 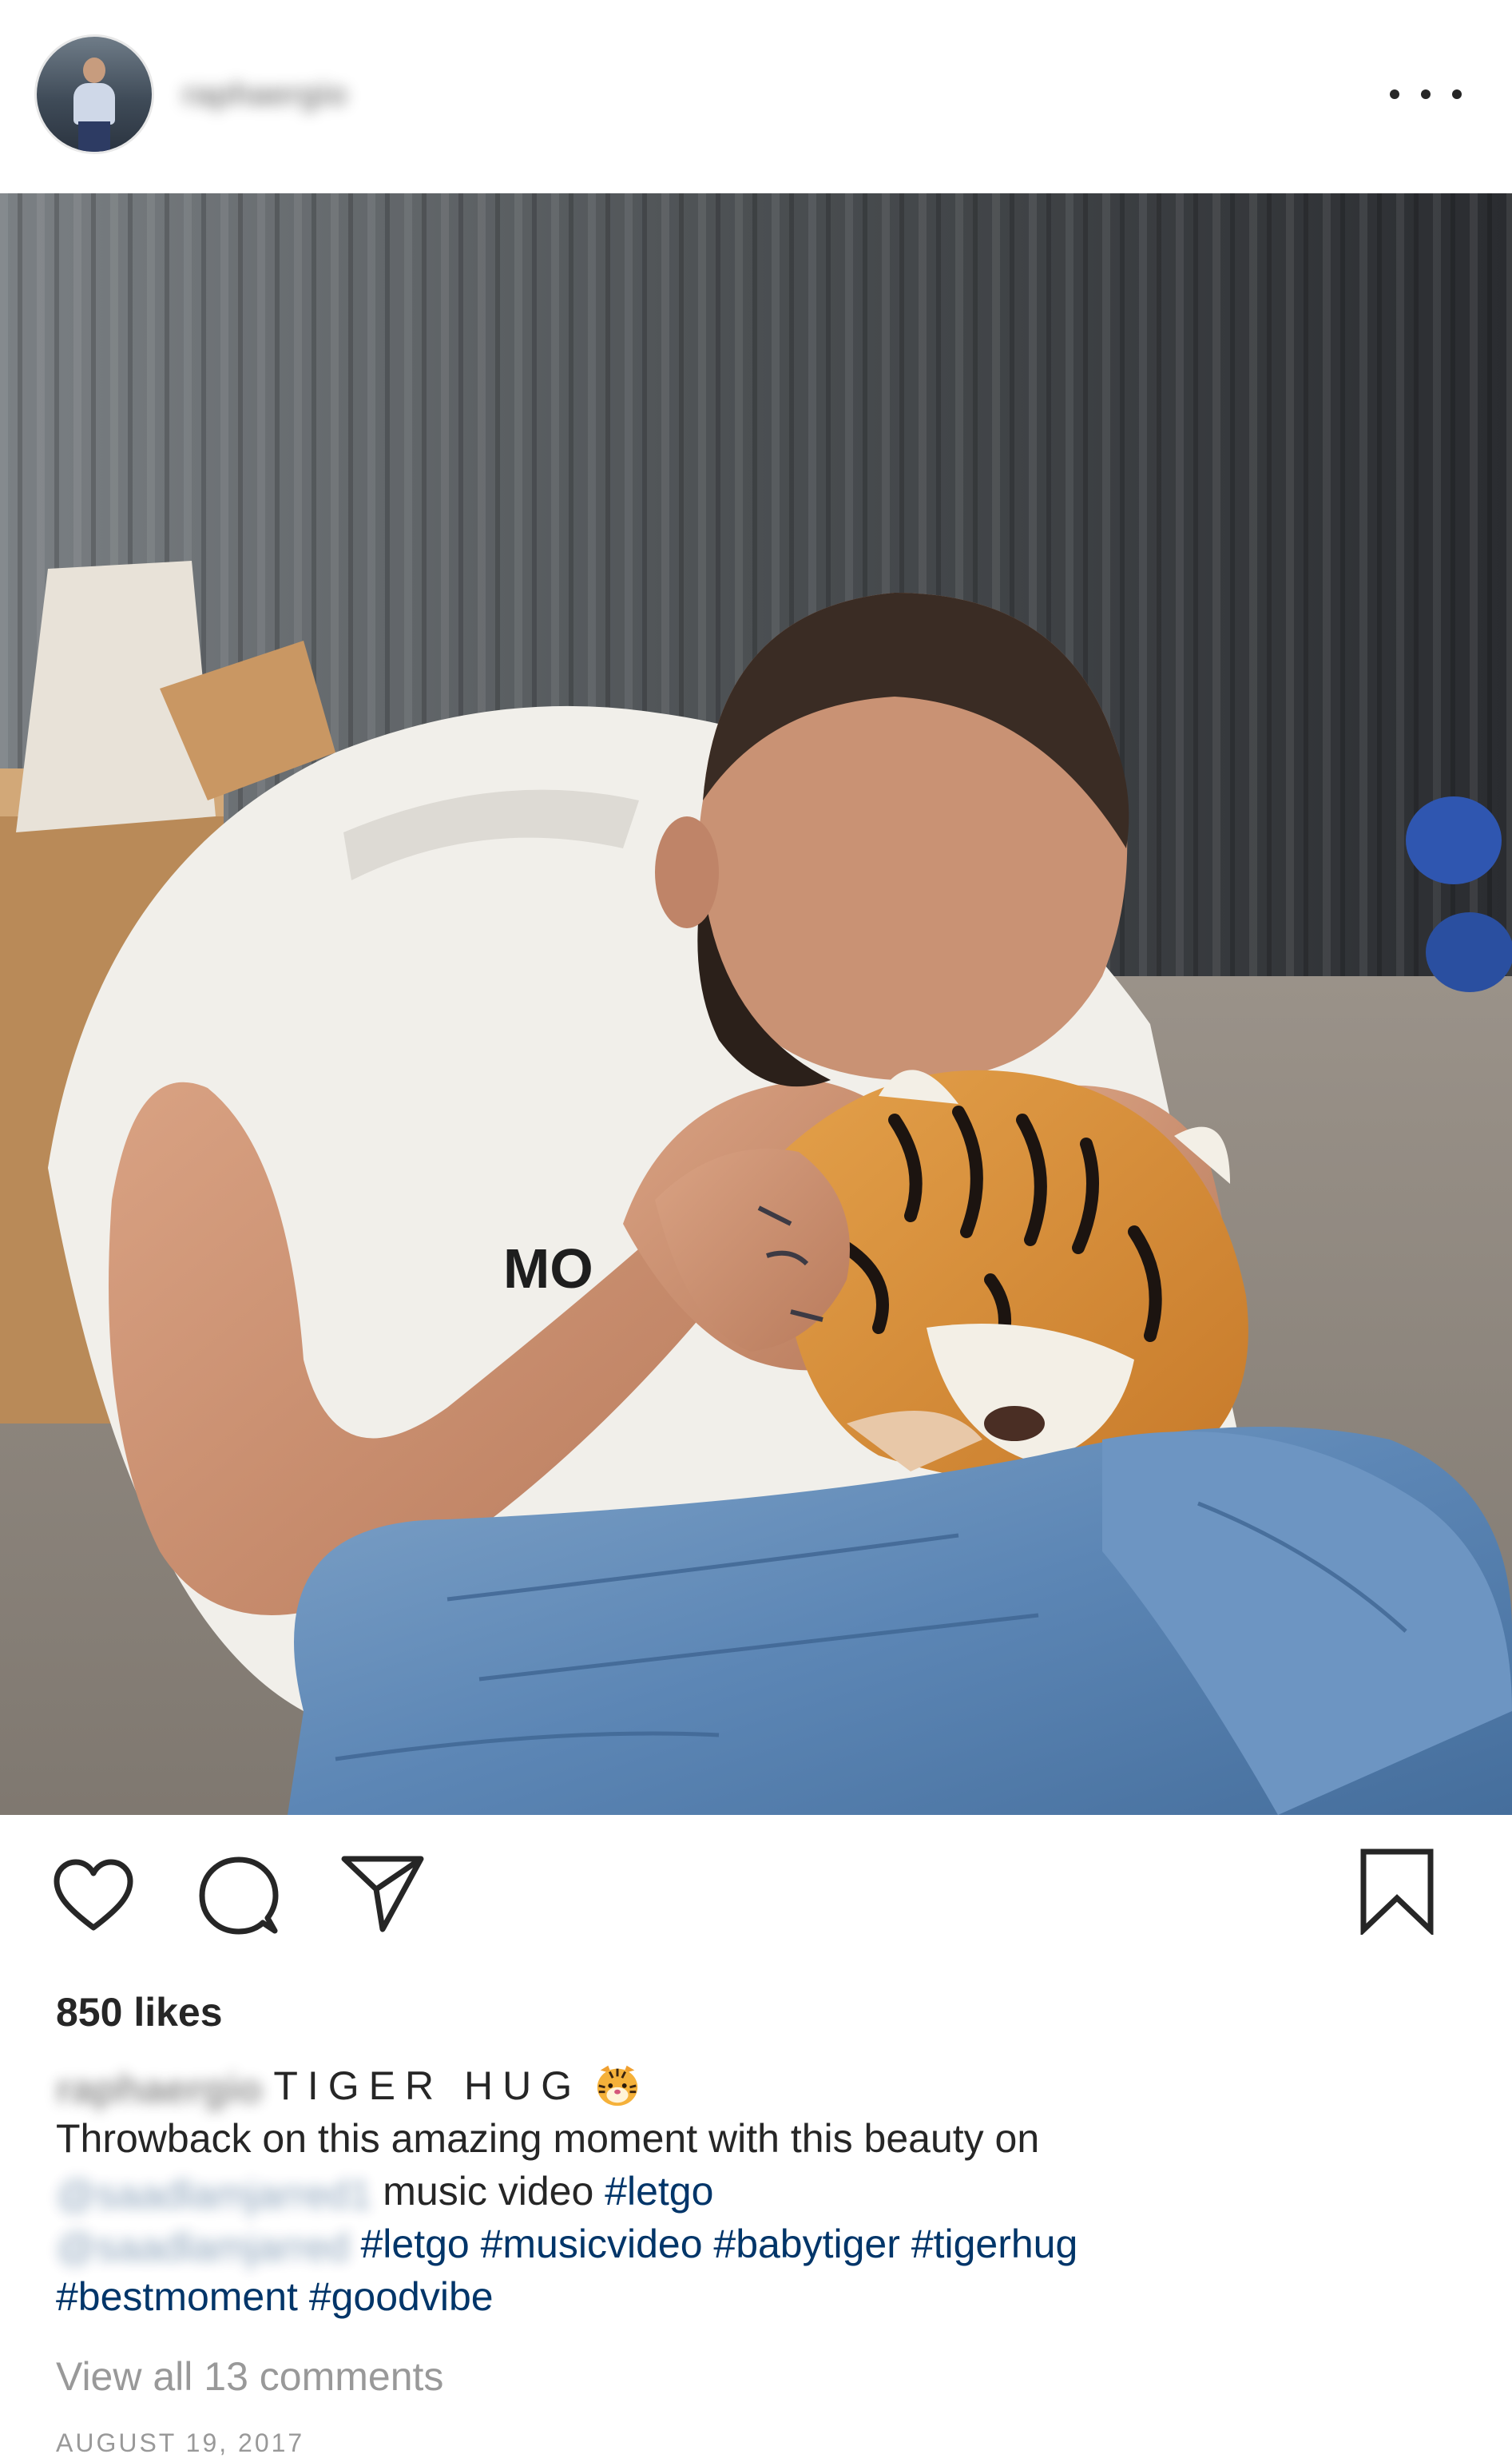 I want to click on view-all-comments-link: View all 13 comments, so click(x=249, y=2376).